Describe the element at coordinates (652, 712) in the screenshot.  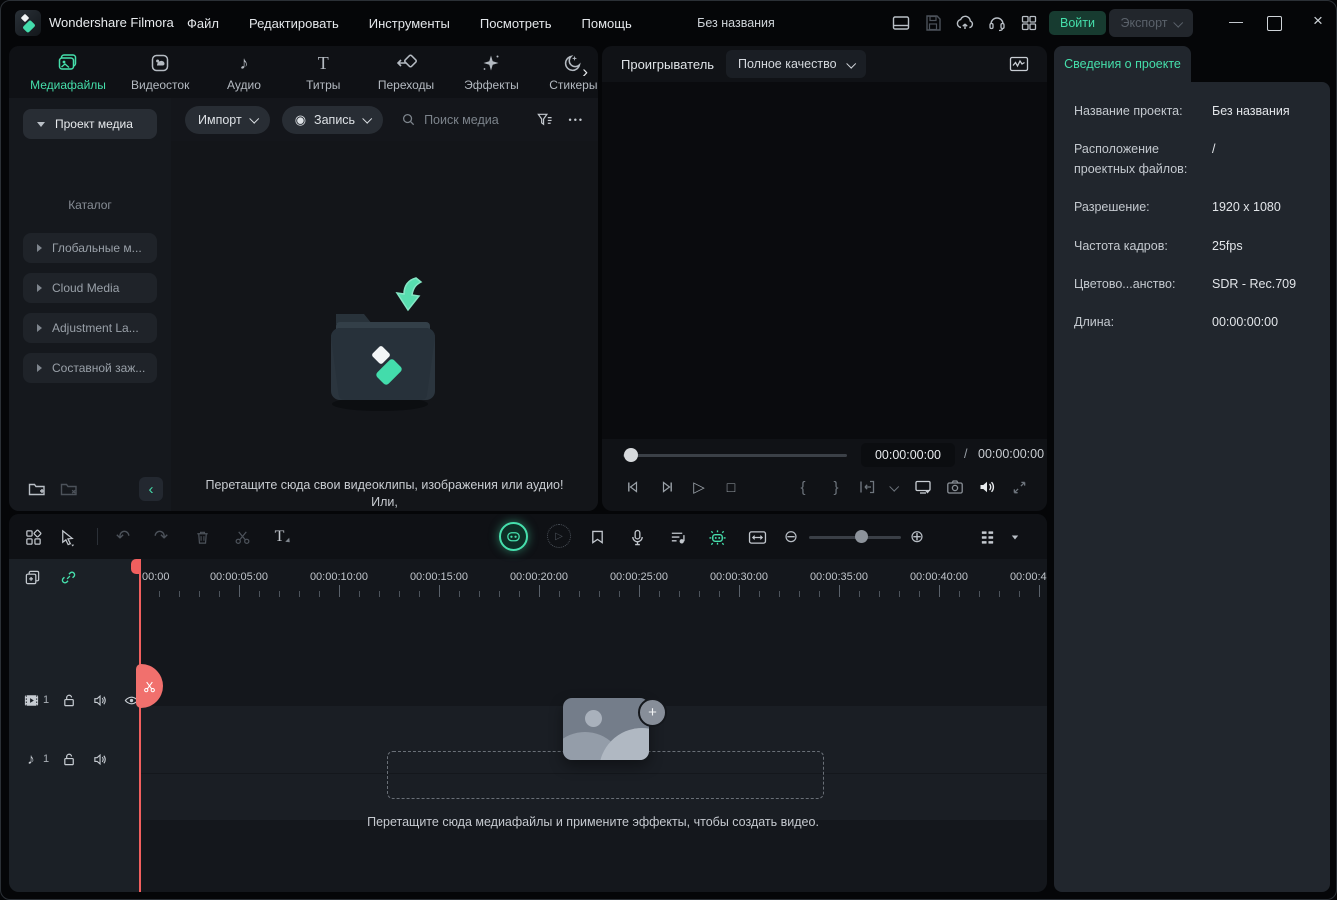
I see `add-media-plus-icon: +` at that location.